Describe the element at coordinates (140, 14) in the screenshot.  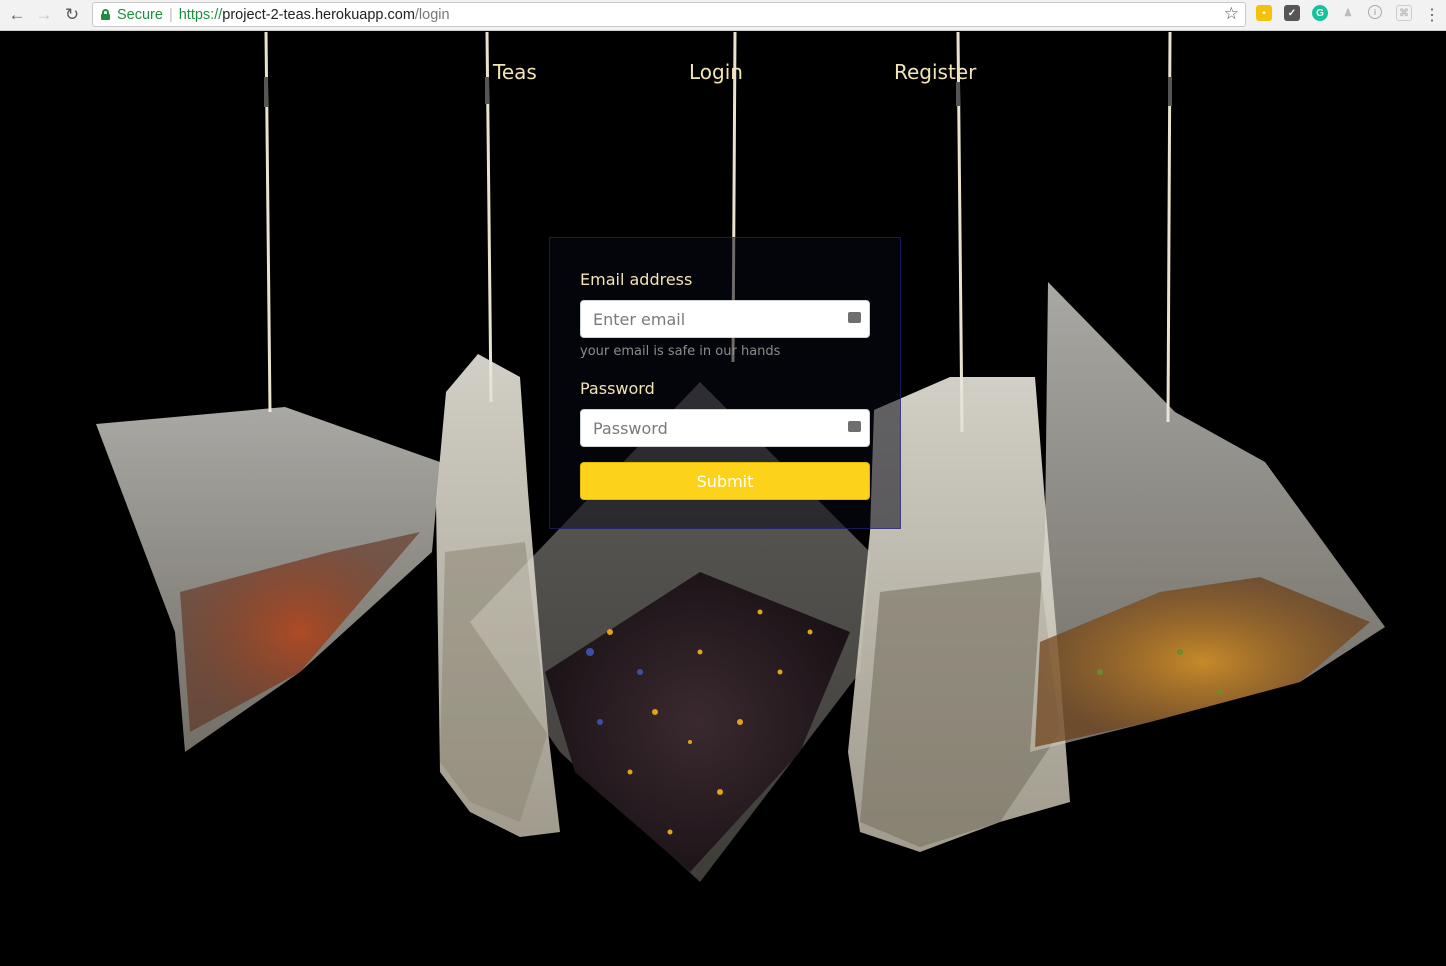
I see `secure-label: Secure` at that location.